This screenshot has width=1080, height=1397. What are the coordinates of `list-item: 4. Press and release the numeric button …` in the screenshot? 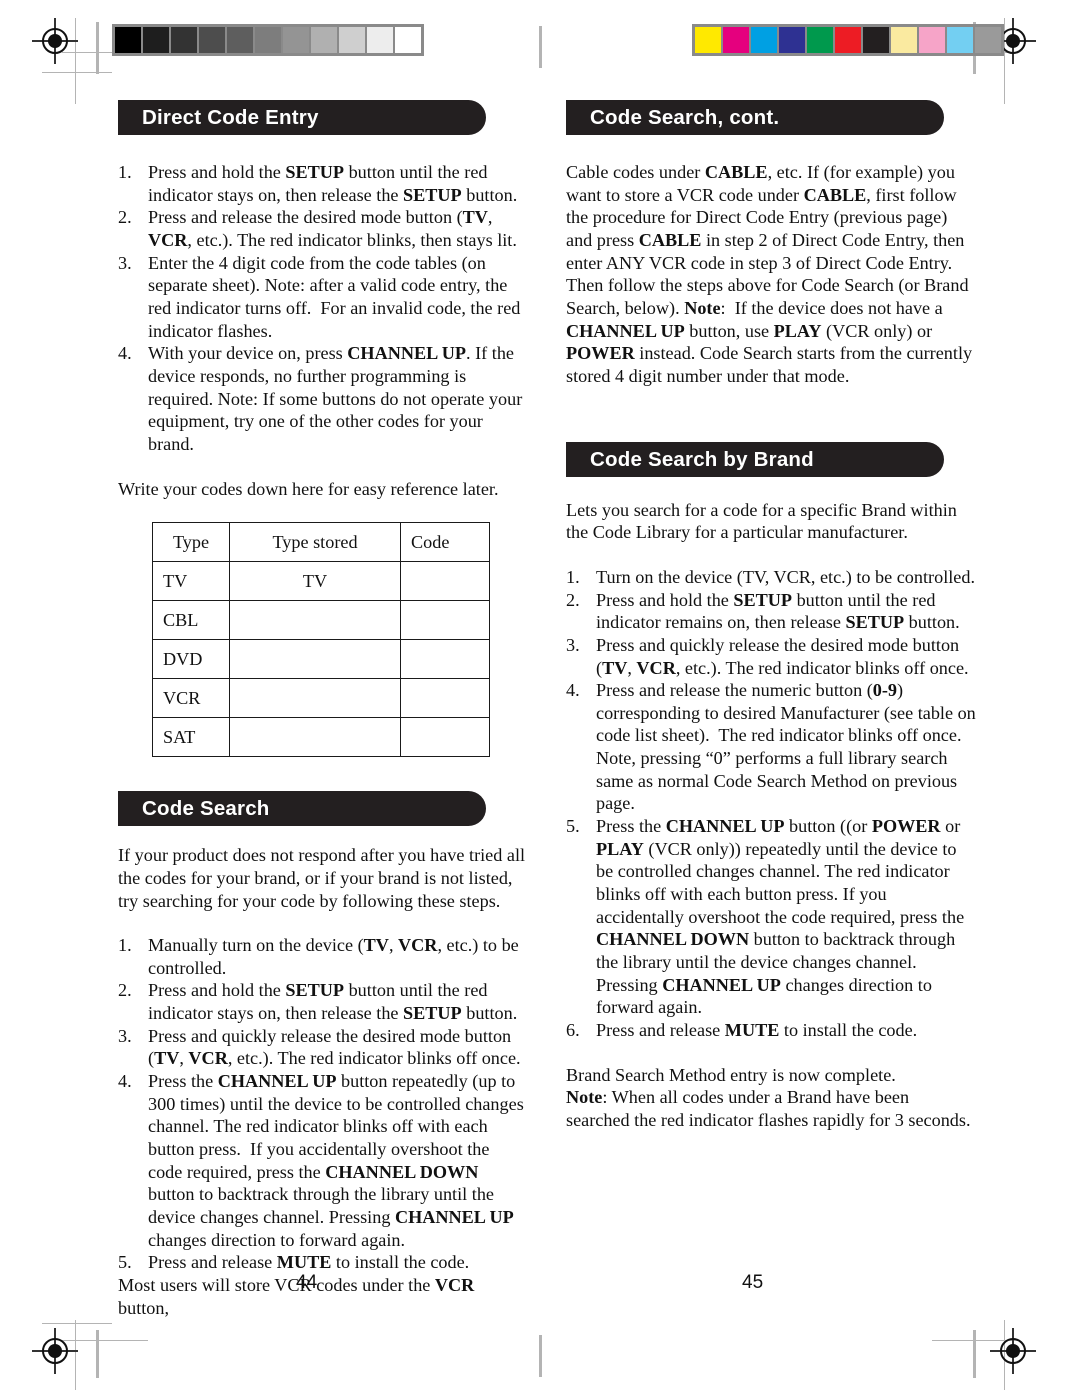 It's located at (771, 747).